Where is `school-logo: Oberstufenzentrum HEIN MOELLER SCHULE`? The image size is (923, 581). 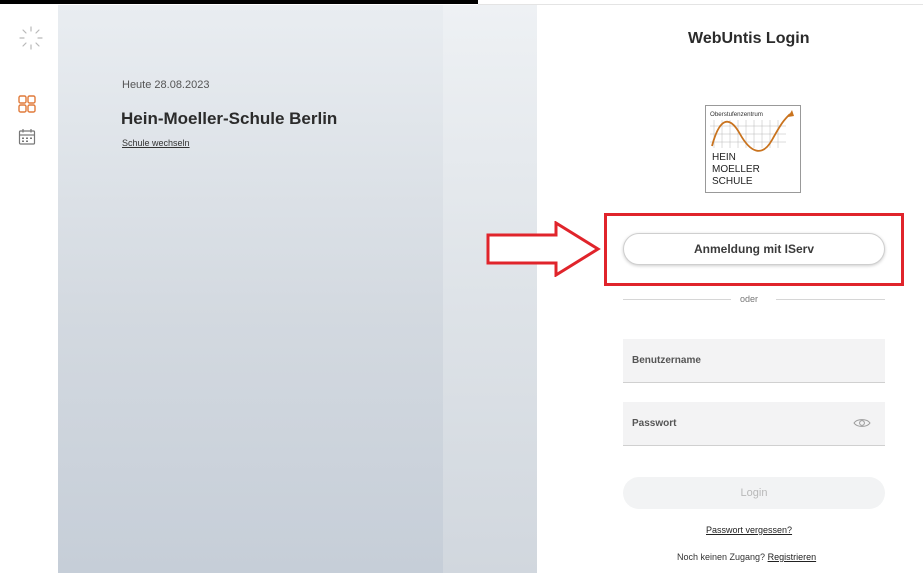 school-logo: Oberstufenzentrum HEIN MOELLER SCHULE is located at coordinates (753, 149).